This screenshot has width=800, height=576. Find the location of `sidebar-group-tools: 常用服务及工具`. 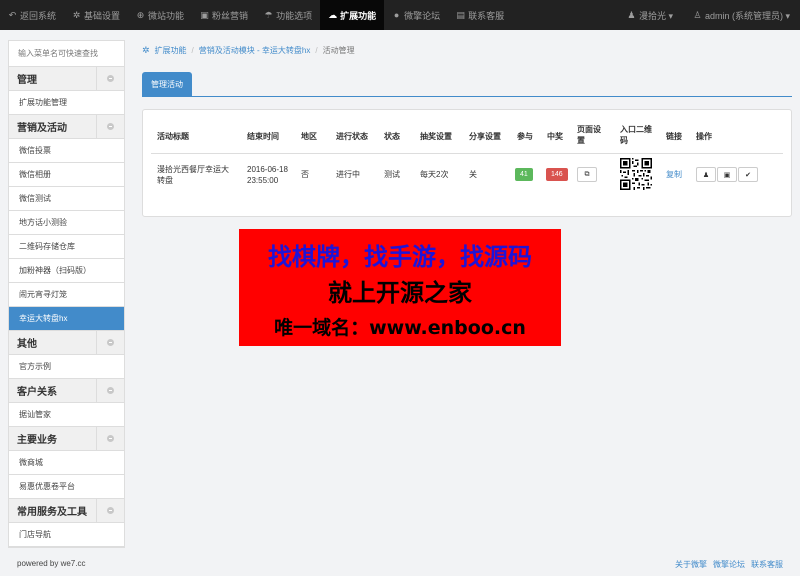

sidebar-group-tools: 常用服务及工具 is located at coordinates (66, 511).